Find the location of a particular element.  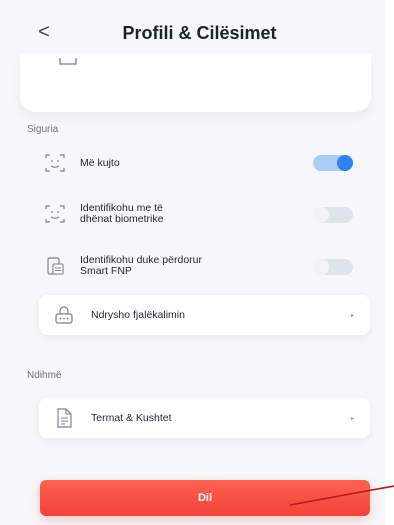

card-item-icon is located at coordinates (68, 61).